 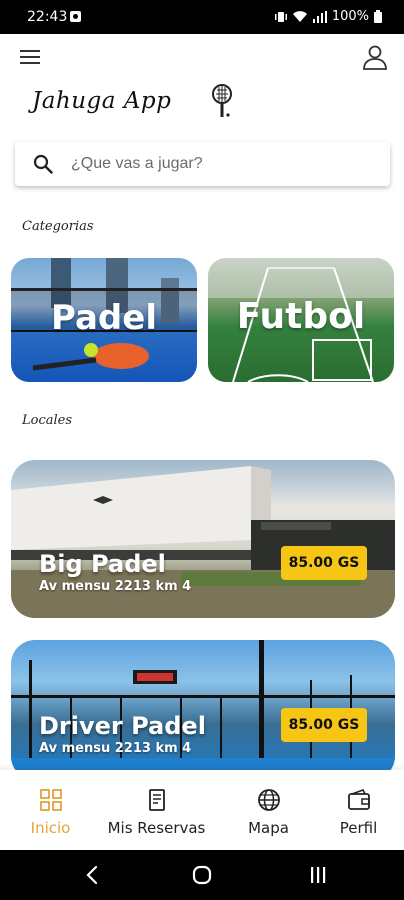 I want to click on home-icon, so click(x=202, y=875).